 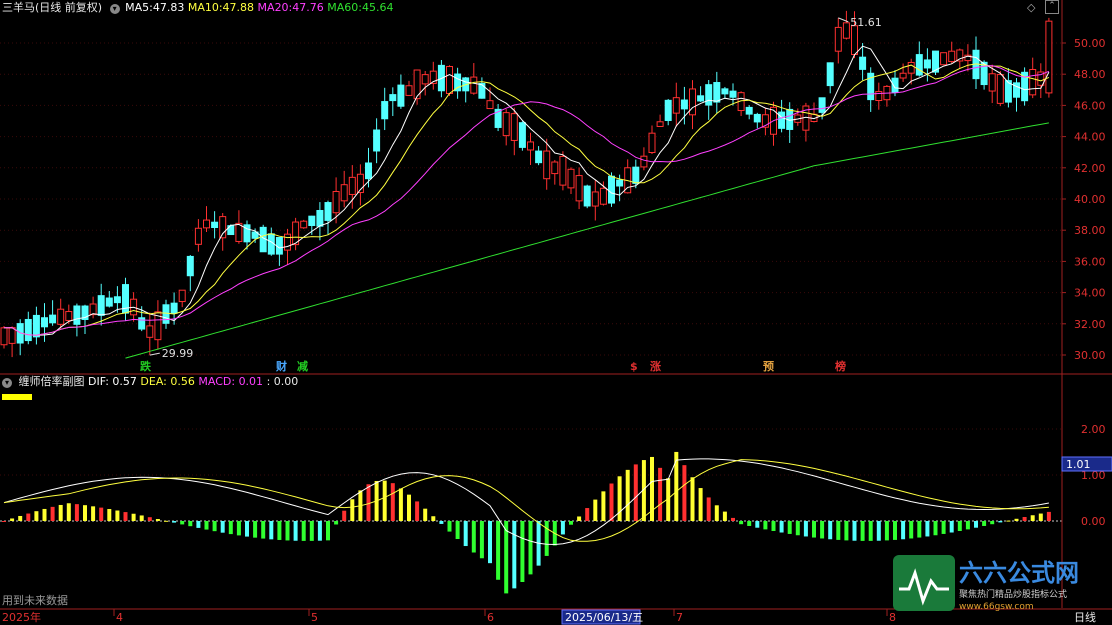 I want to click on expand-icon: ⌃, so click(x=1052, y=7).